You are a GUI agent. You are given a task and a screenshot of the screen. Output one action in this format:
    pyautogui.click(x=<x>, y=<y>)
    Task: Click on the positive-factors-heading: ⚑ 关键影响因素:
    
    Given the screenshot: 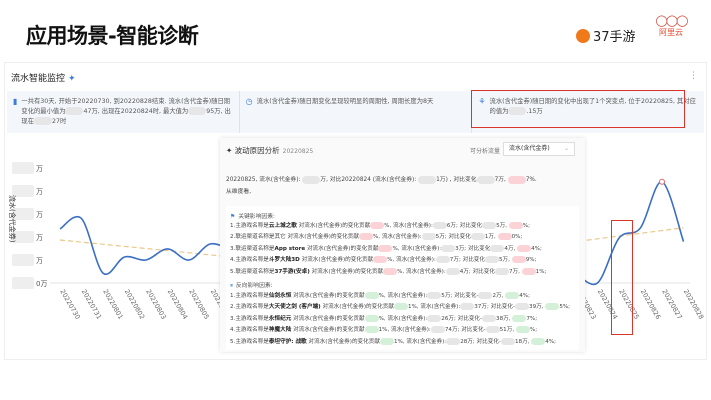 What is the action you would take?
    pyautogui.click(x=402, y=215)
    